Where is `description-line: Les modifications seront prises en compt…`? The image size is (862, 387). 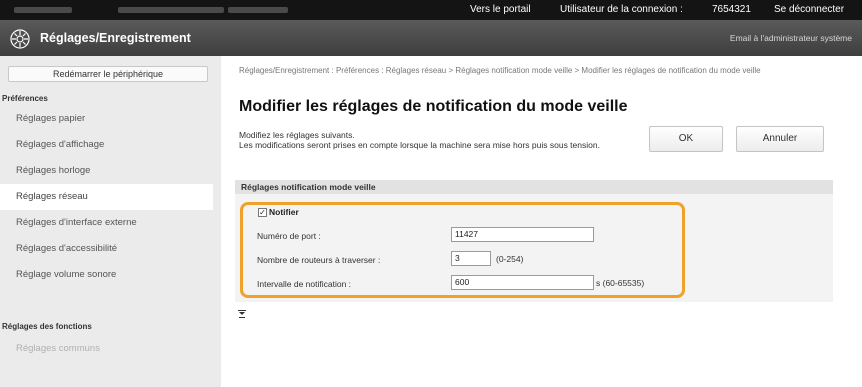 description-line: Les modifications seront prises en compt… is located at coordinates (419, 145).